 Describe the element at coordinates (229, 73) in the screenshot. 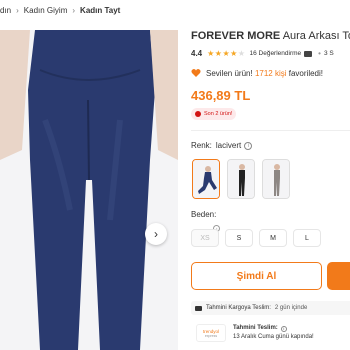

I see `fav-text-pre: Sevilen ürün!` at that location.